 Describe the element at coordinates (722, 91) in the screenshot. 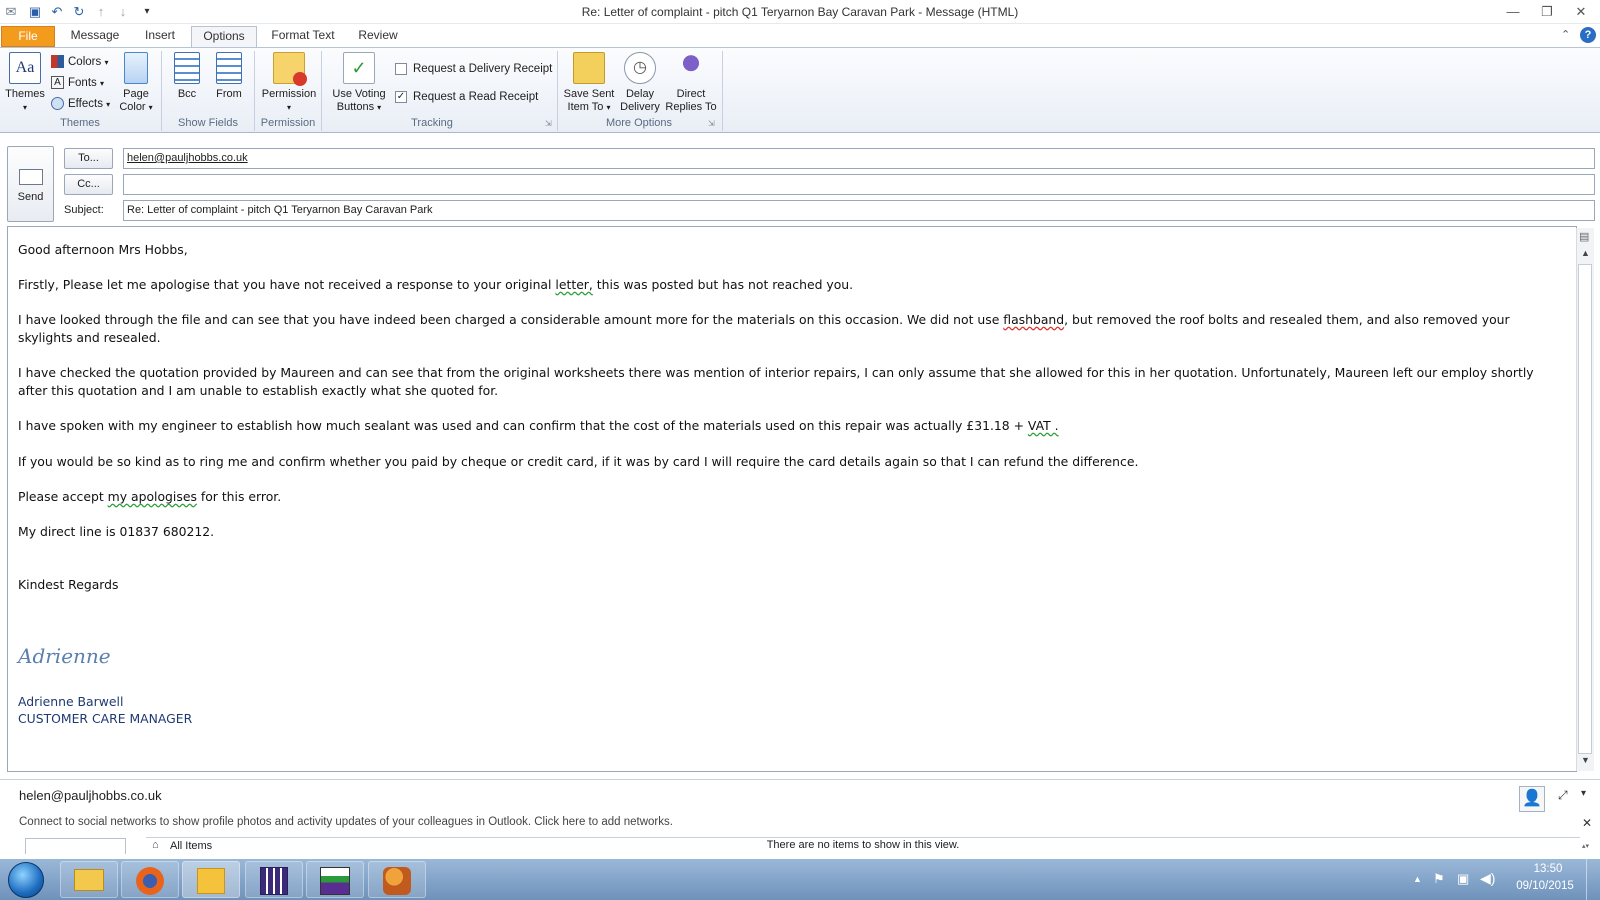

I see `group-separator` at that location.